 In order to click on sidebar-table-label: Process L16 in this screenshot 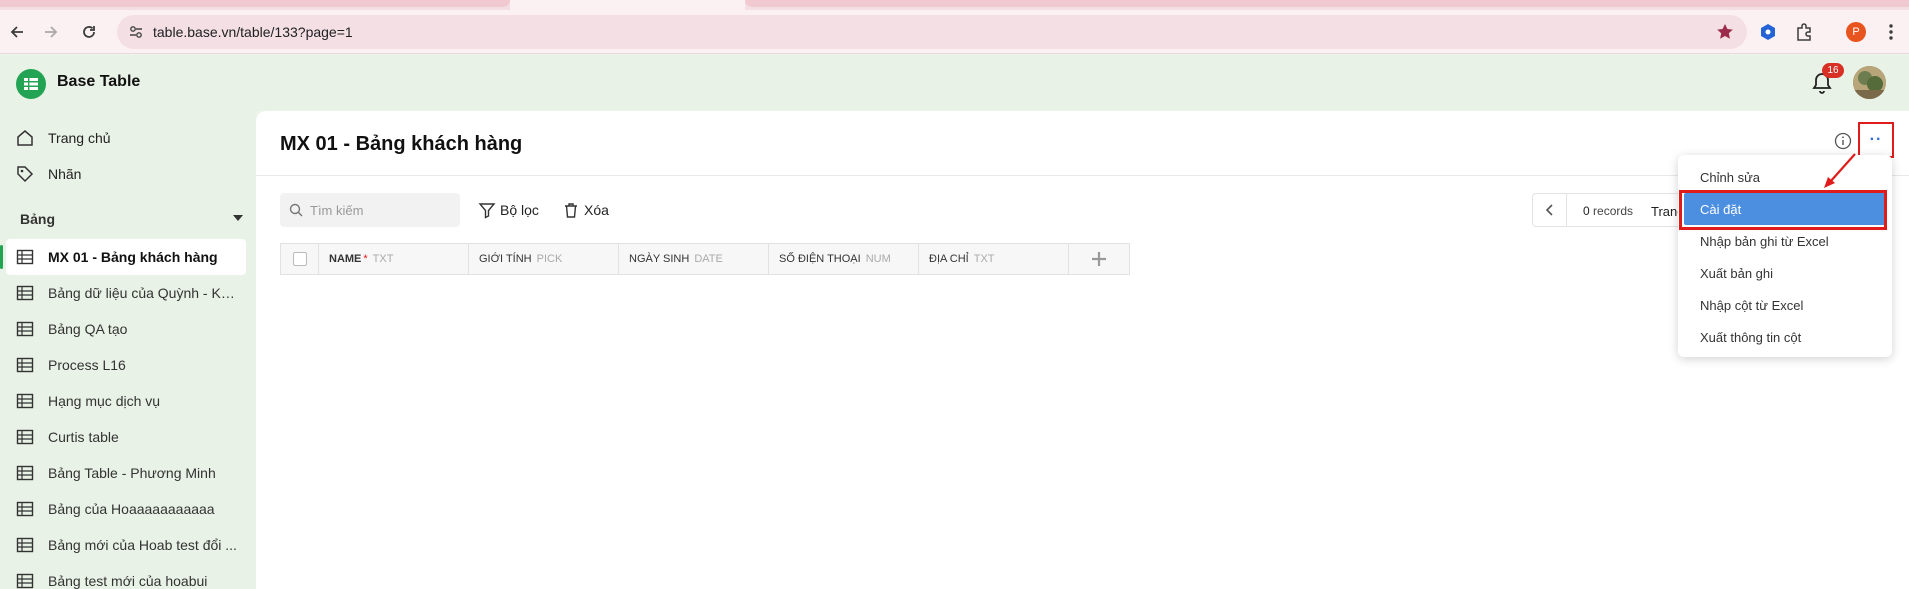, I will do `click(87, 365)`.